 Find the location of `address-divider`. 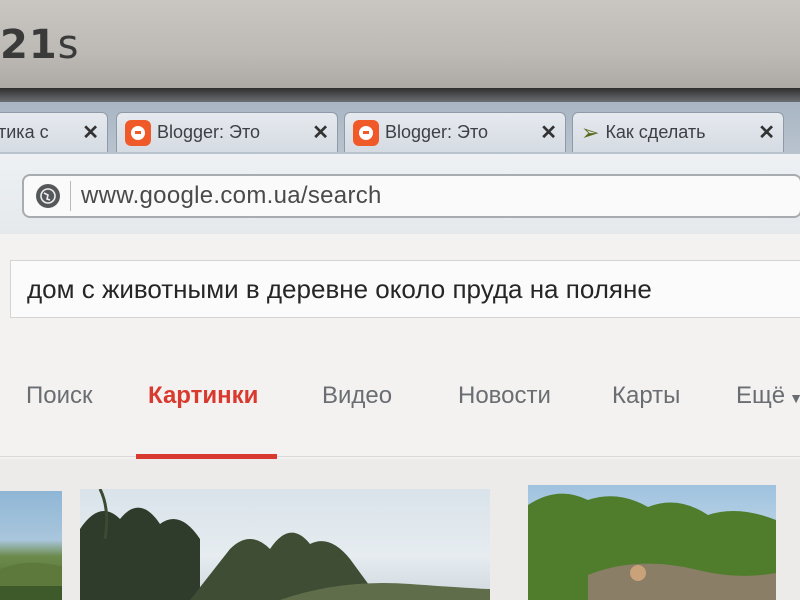

address-divider is located at coordinates (70, 196).